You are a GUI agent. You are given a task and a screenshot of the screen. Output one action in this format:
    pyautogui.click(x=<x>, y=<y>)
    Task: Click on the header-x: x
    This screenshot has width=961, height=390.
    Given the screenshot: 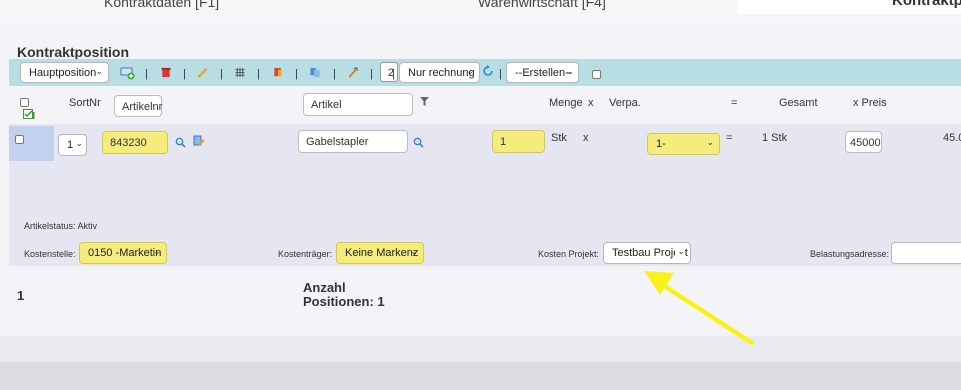 What is the action you would take?
    pyautogui.click(x=591, y=103)
    